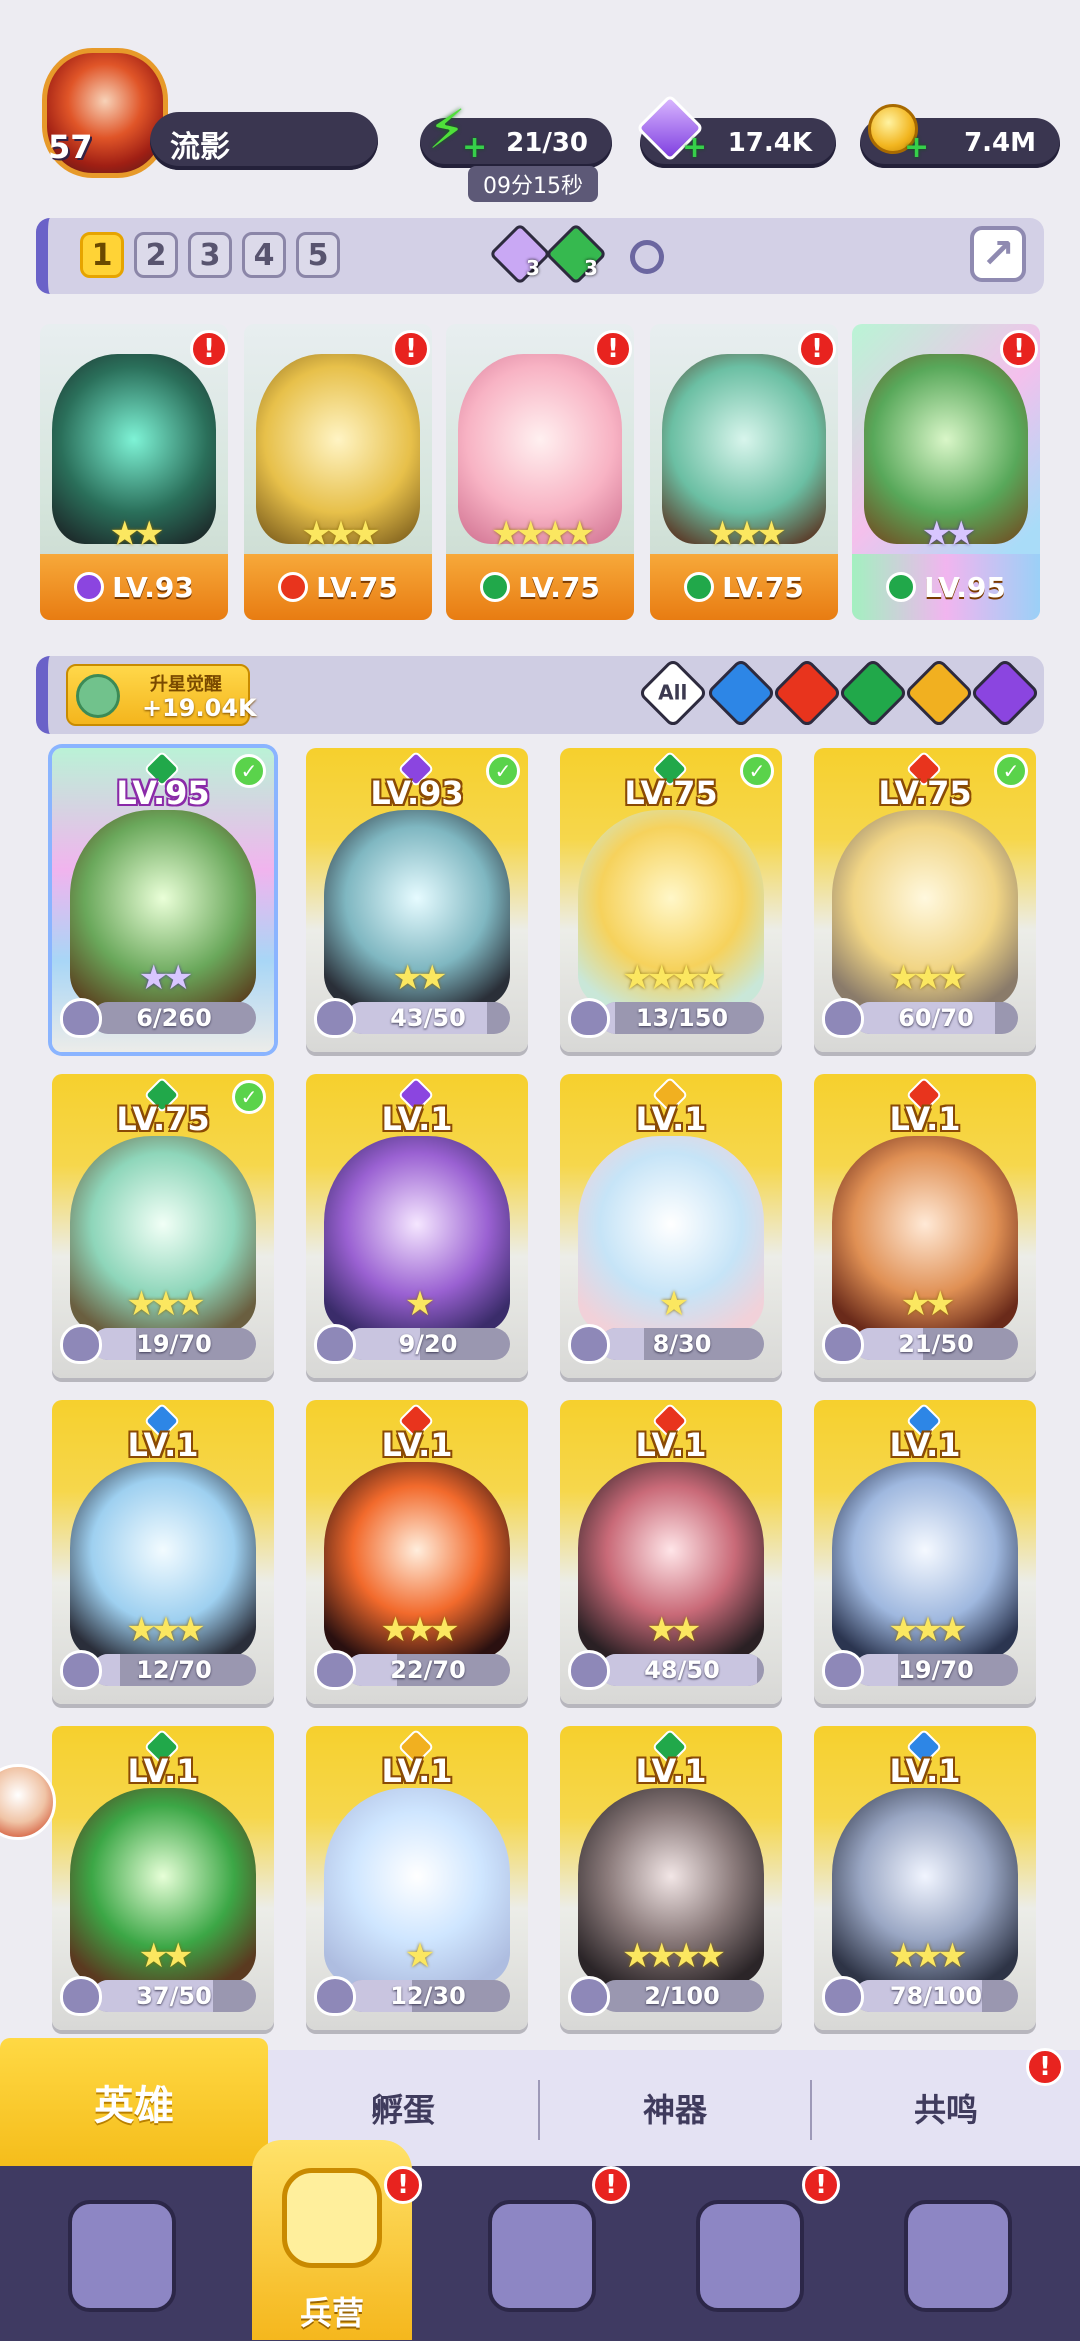 This screenshot has height=2341, width=1080. I want to click on team-slot-3: 3, so click(210, 255).